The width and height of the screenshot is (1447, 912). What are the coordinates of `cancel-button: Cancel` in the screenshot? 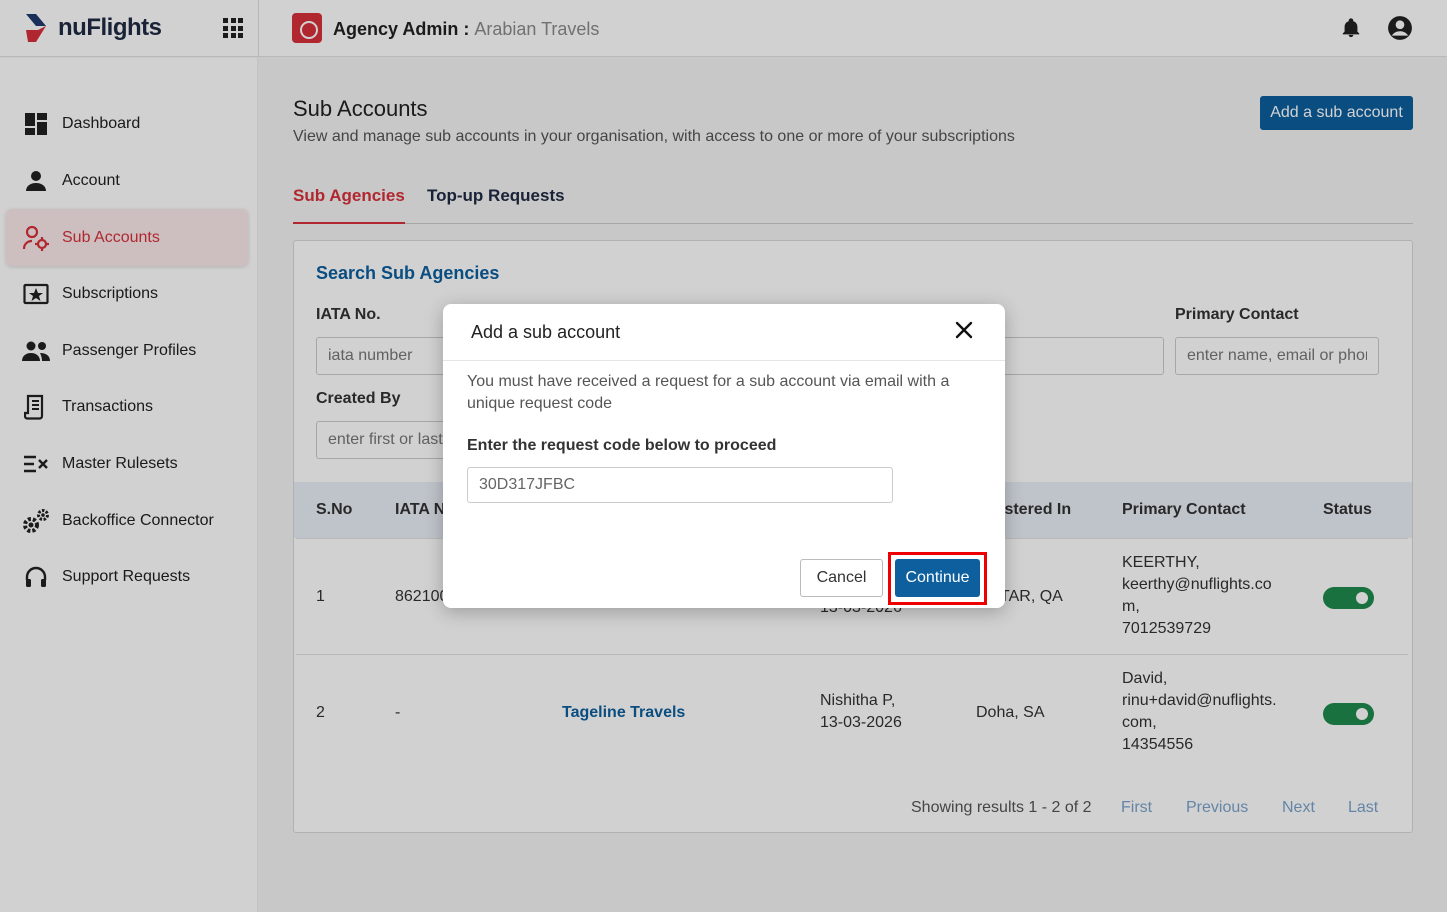 It's located at (841, 578).